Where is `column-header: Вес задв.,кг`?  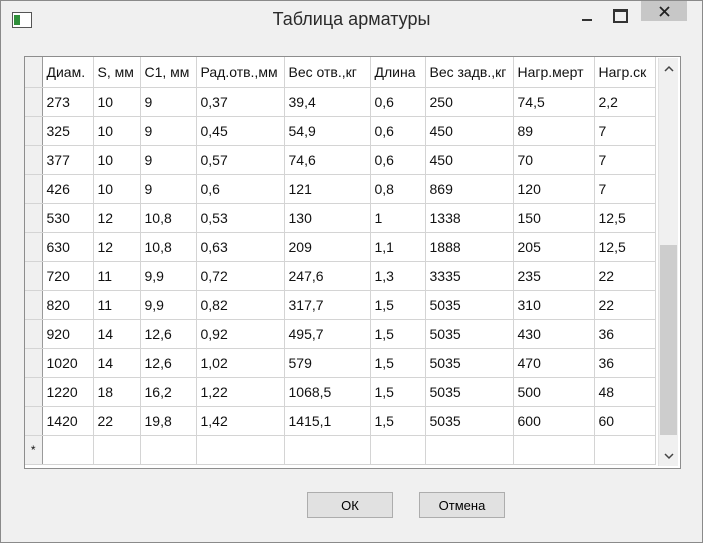
column-header: Вес задв.,кг is located at coordinates (469, 72).